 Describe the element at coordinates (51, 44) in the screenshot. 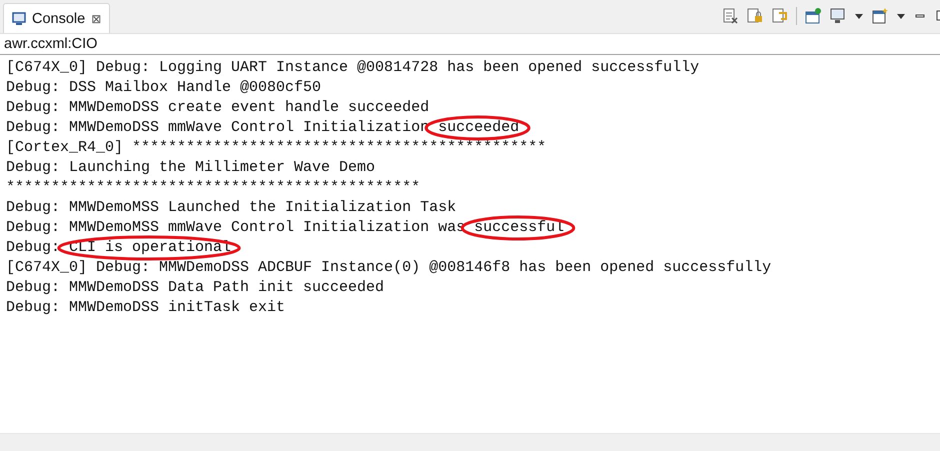

I see `console-name: awr.ccxml:CIO` at that location.